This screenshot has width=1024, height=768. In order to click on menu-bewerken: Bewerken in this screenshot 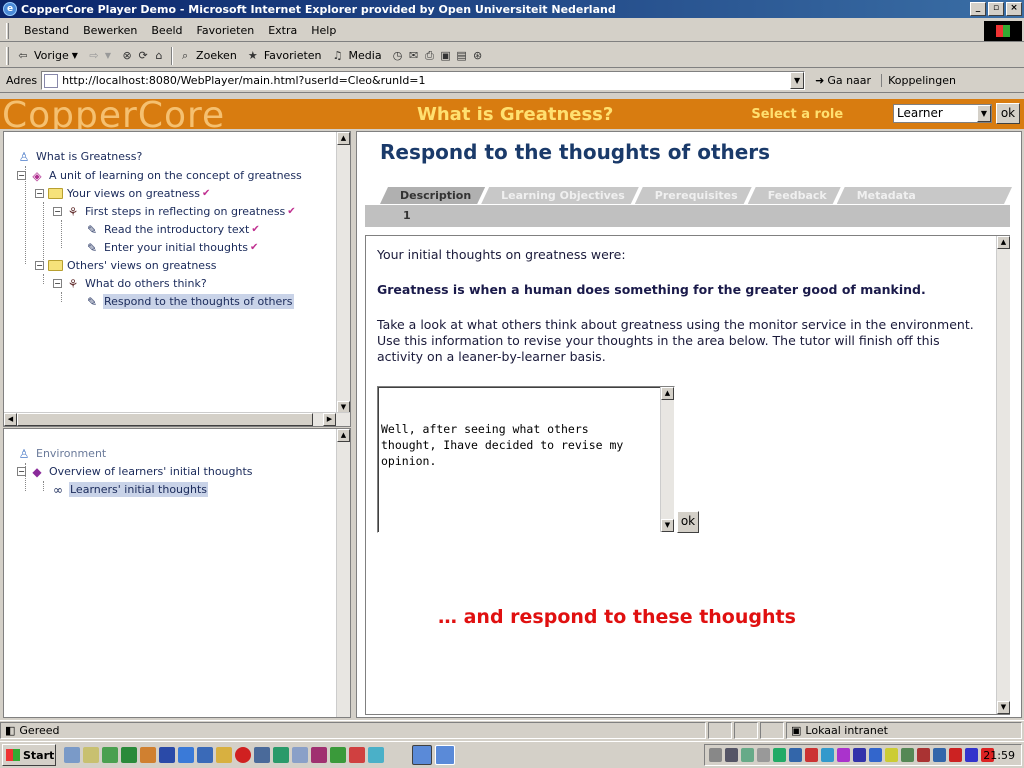, I will do `click(110, 30)`.